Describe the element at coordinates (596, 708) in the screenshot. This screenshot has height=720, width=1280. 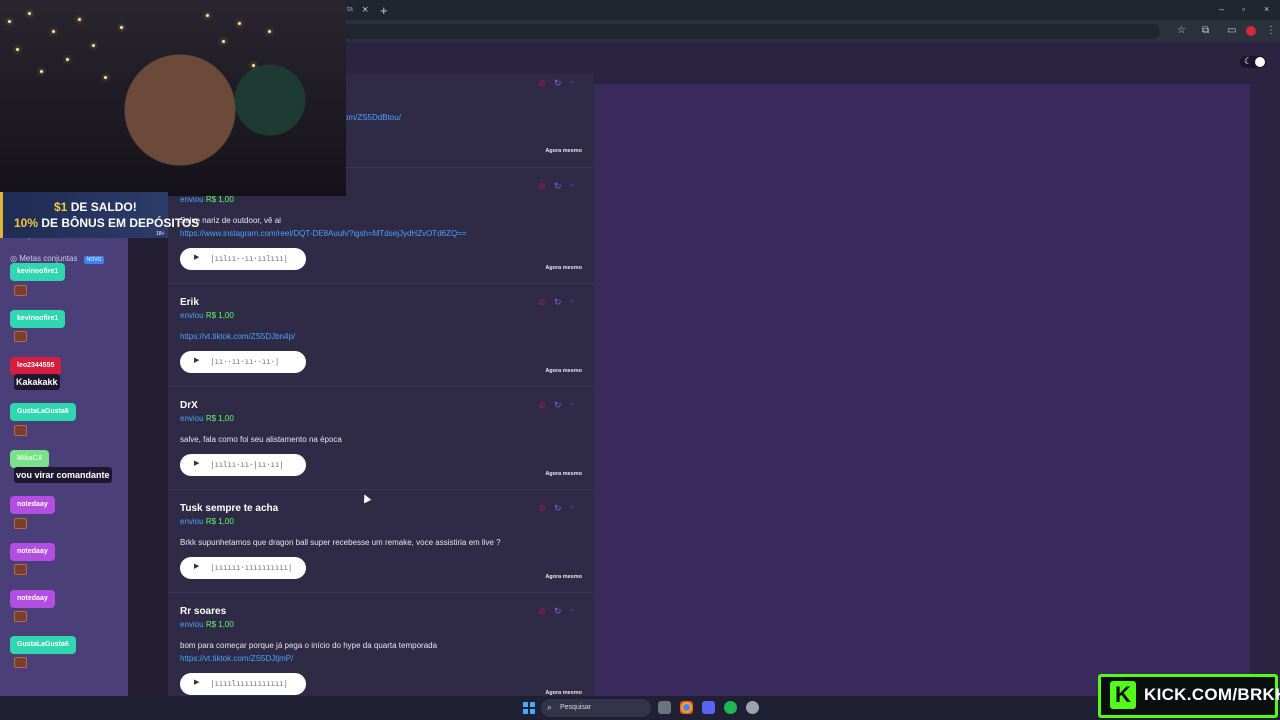
I see `taskbar-search` at that location.